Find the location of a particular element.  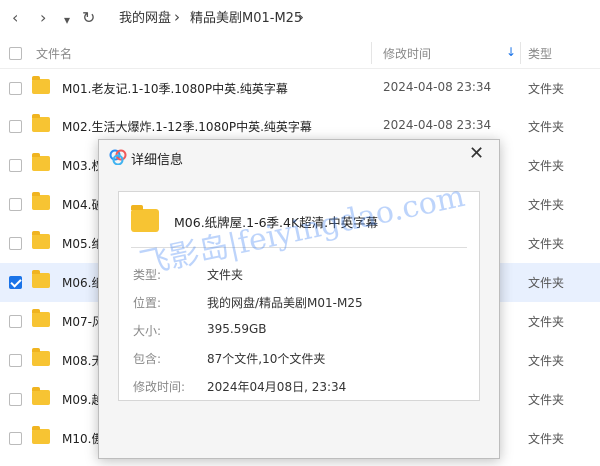

detail-label-modified: 修改时间: is located at coordinates (159, 387).